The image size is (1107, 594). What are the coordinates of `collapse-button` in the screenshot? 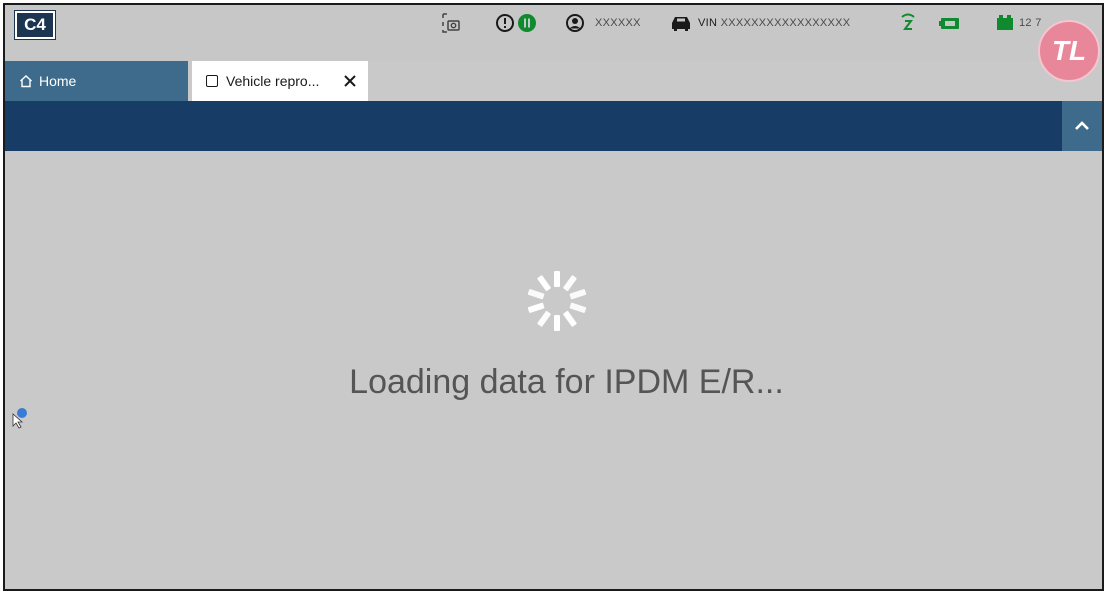 It's located at (1082, 126).